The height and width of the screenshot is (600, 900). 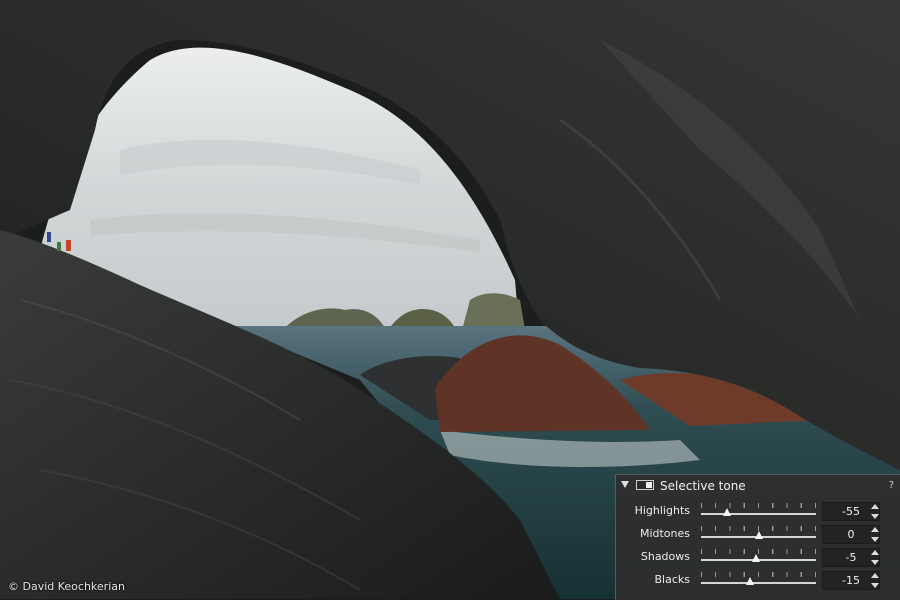 I want to click on enable-toggle, so click(x=645, y=485).